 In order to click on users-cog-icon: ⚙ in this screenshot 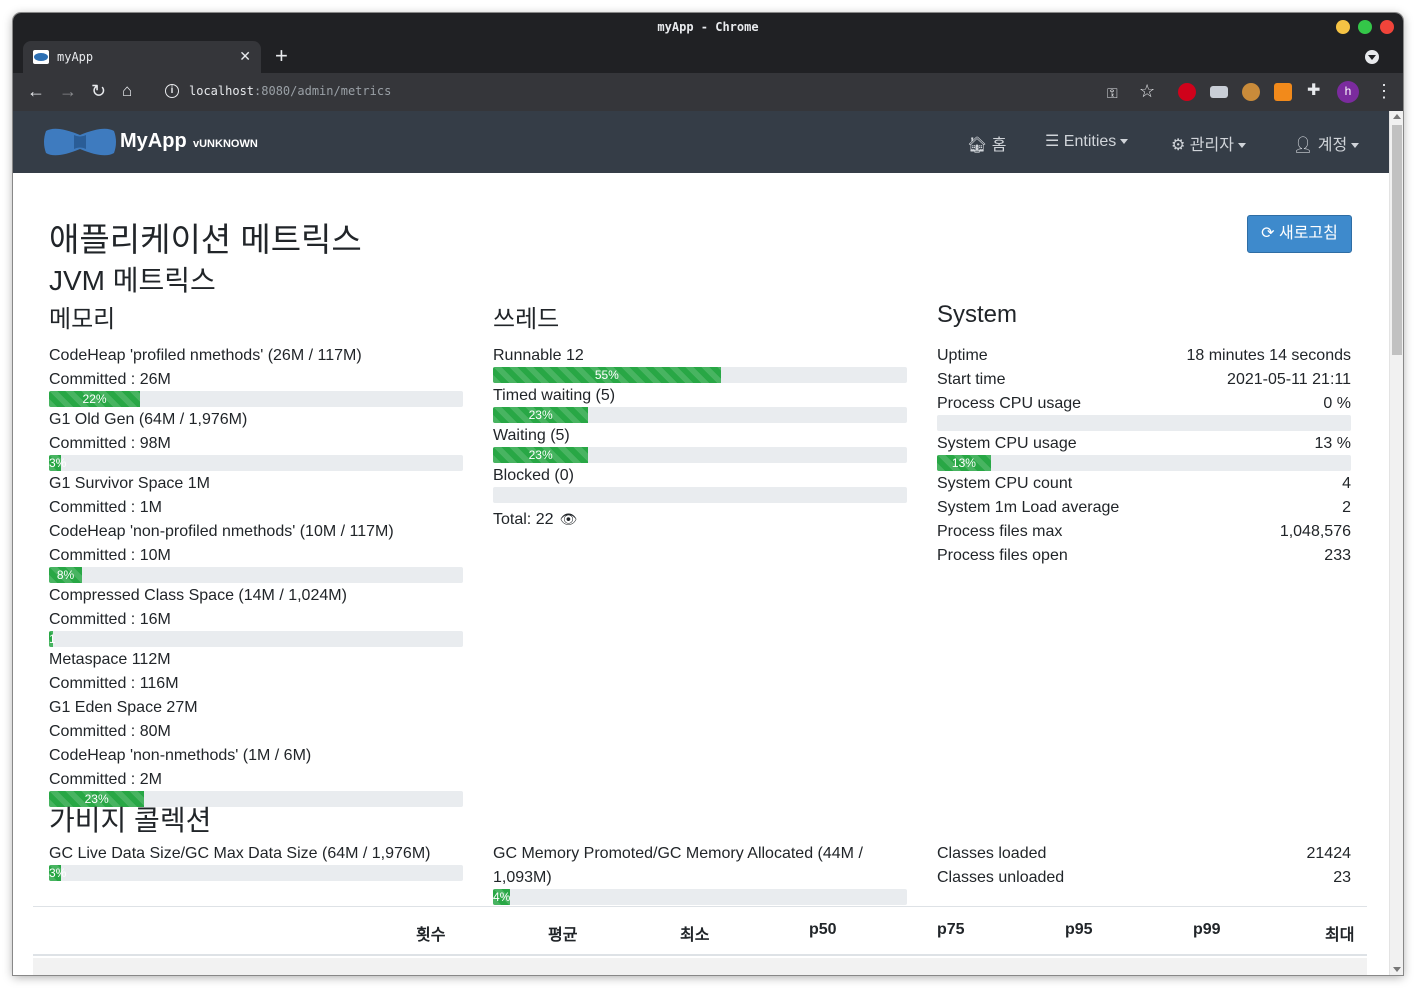, I will do `click(1178, 145)`.